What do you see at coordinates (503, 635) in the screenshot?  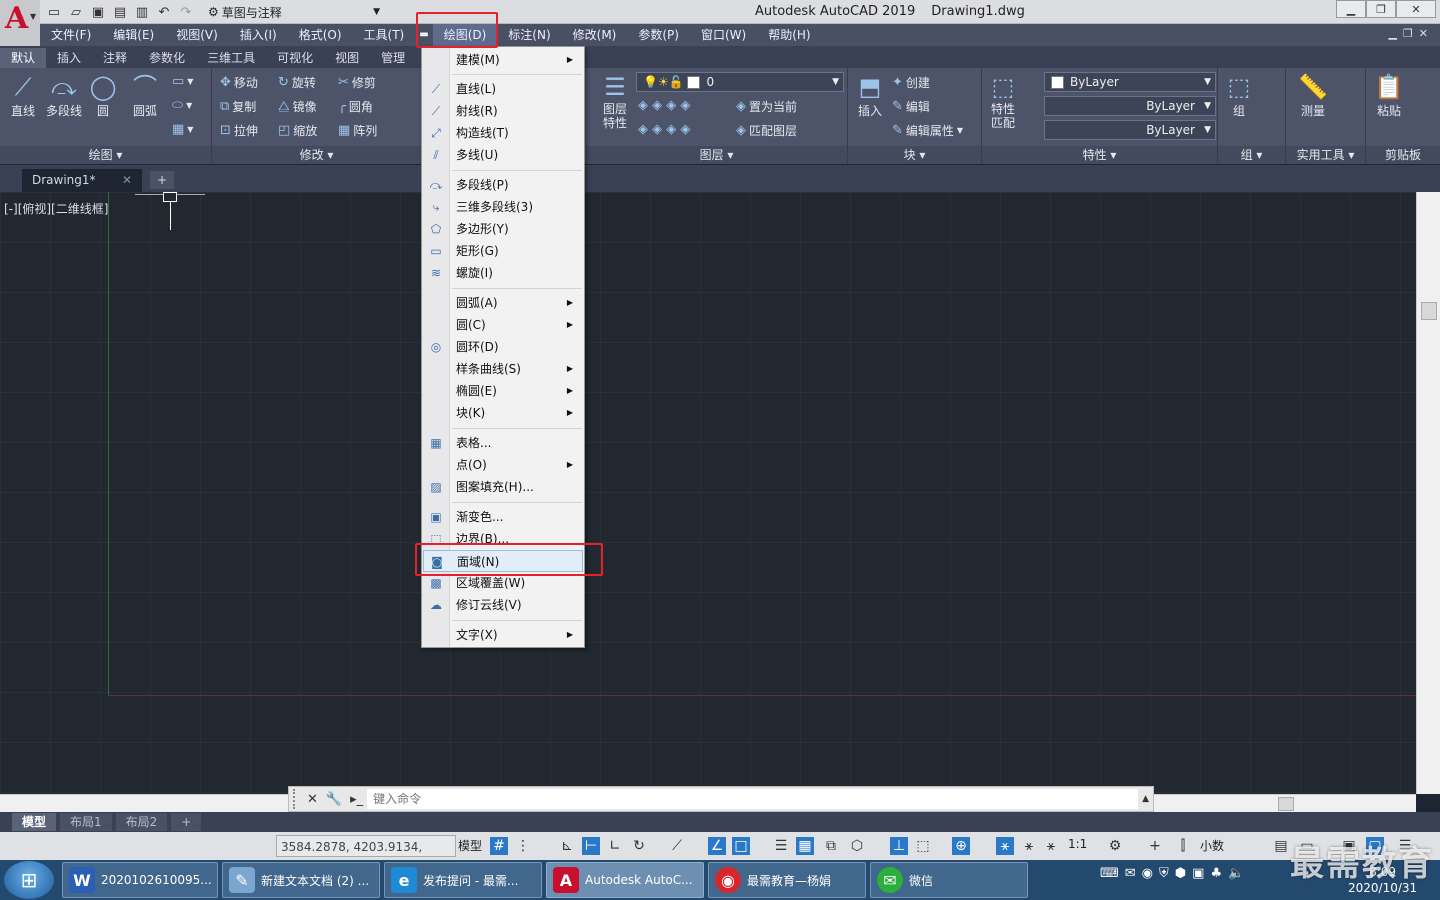 I see `menu-item-text: 文字(X) ▶` at bounding box center [503, 635].